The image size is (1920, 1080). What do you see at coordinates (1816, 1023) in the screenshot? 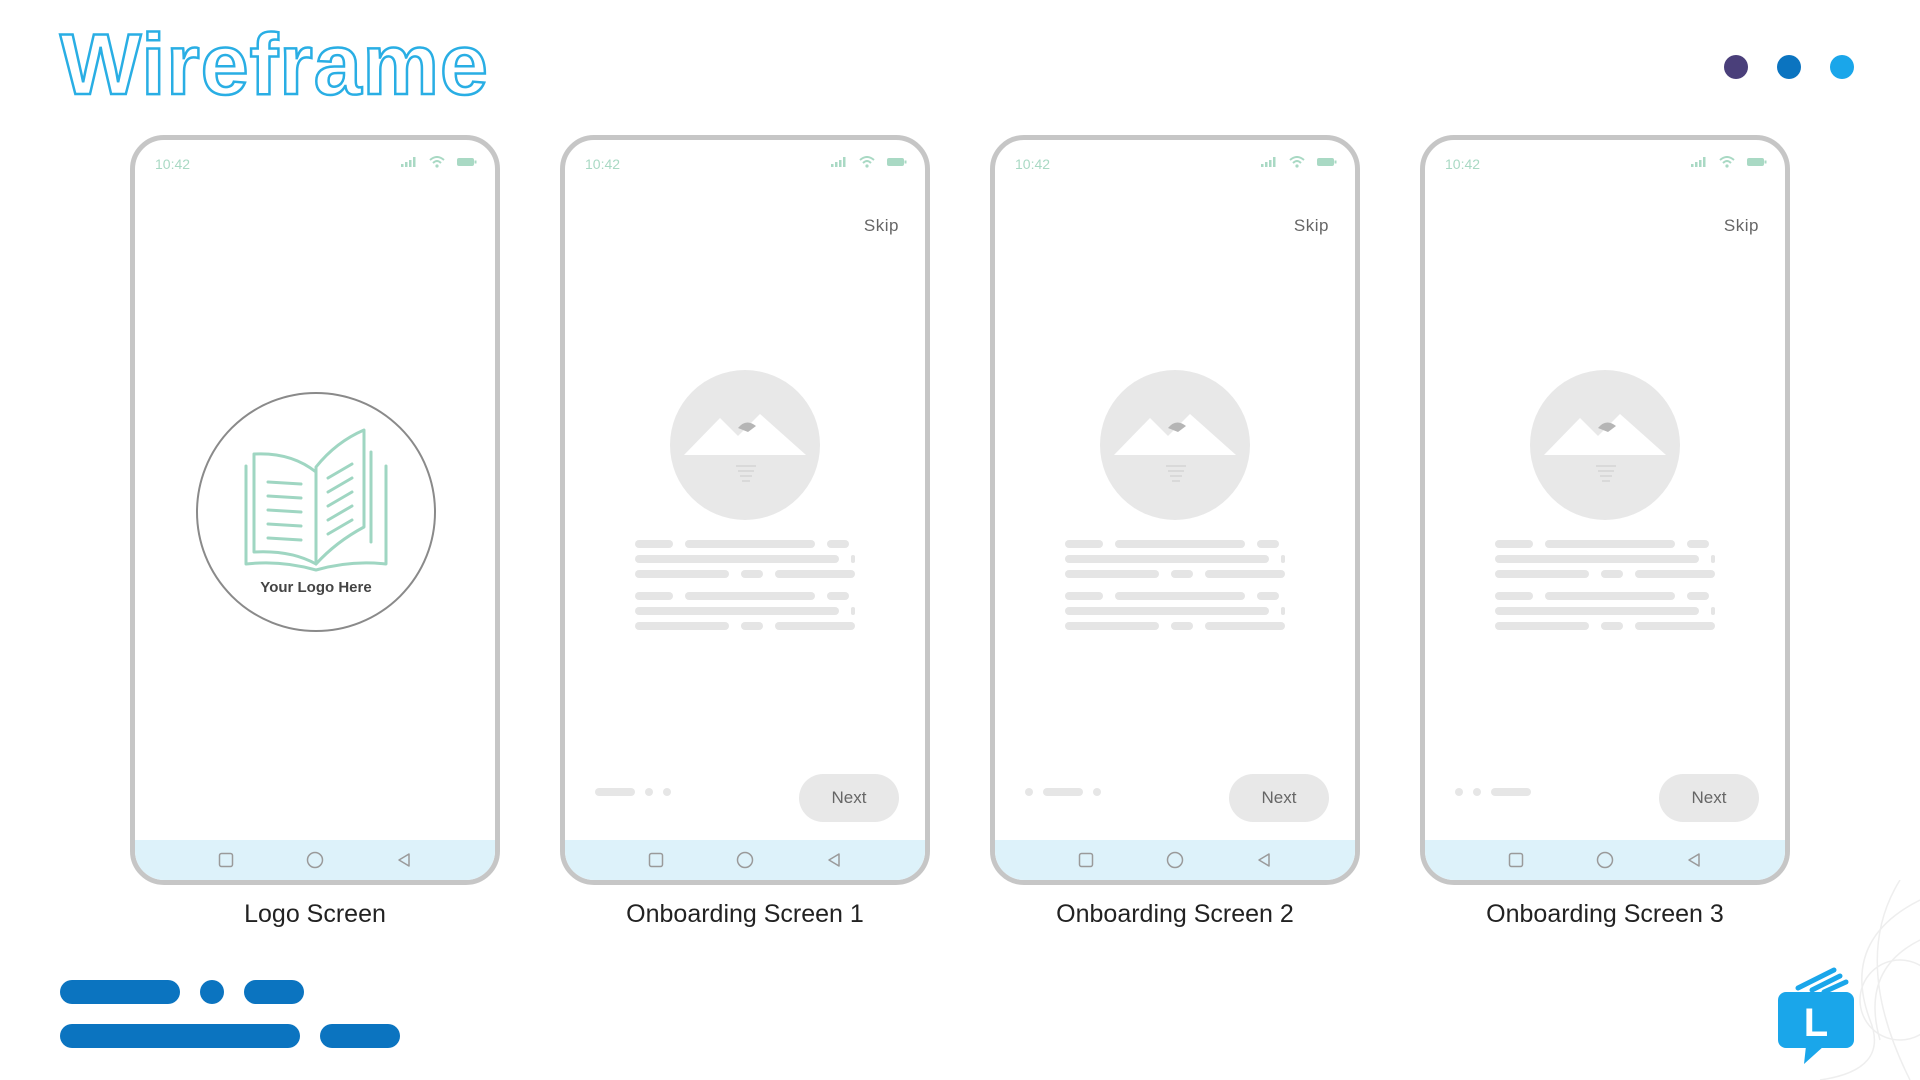
I see `brand-letter: L` at bounding box center [1816, 1023].